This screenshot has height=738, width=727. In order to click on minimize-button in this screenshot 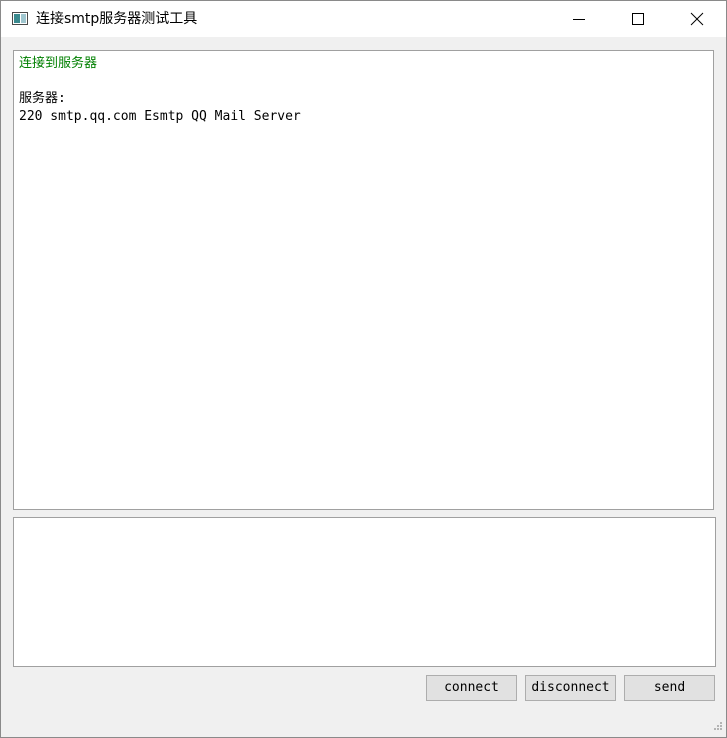, I will do `click(579, 19)`.